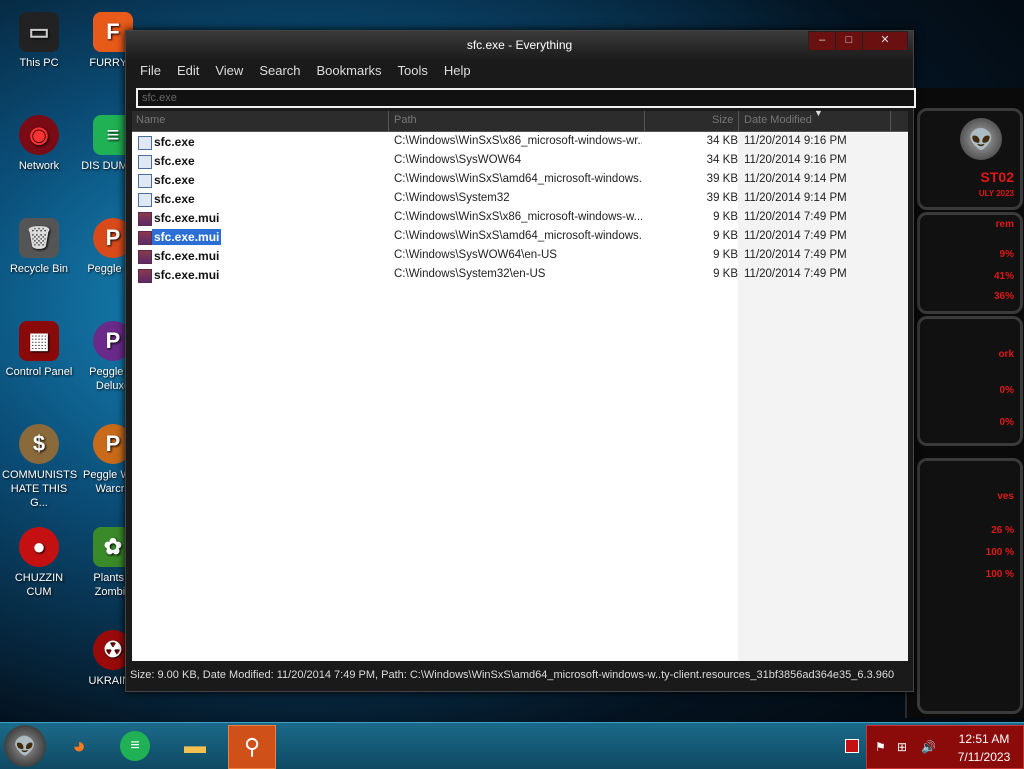 This screenshot has height=769, width=1024. I want to click on close-button: ✕, so click(885, 41).